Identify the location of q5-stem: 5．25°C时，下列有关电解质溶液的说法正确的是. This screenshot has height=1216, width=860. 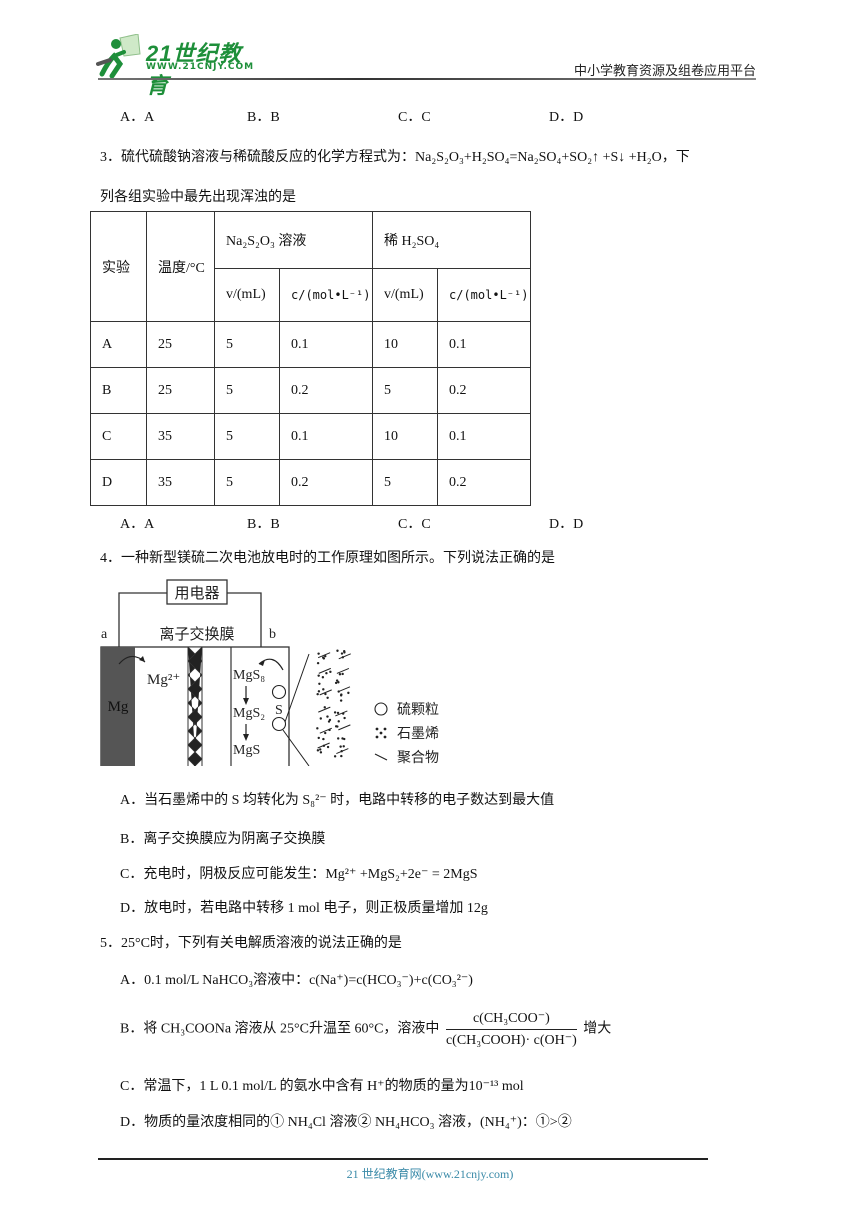
(251, 943).